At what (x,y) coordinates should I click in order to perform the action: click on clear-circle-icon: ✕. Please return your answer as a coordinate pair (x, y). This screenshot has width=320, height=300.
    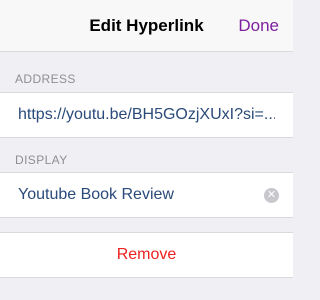
    Looking at the image, I should click on (271, 195).